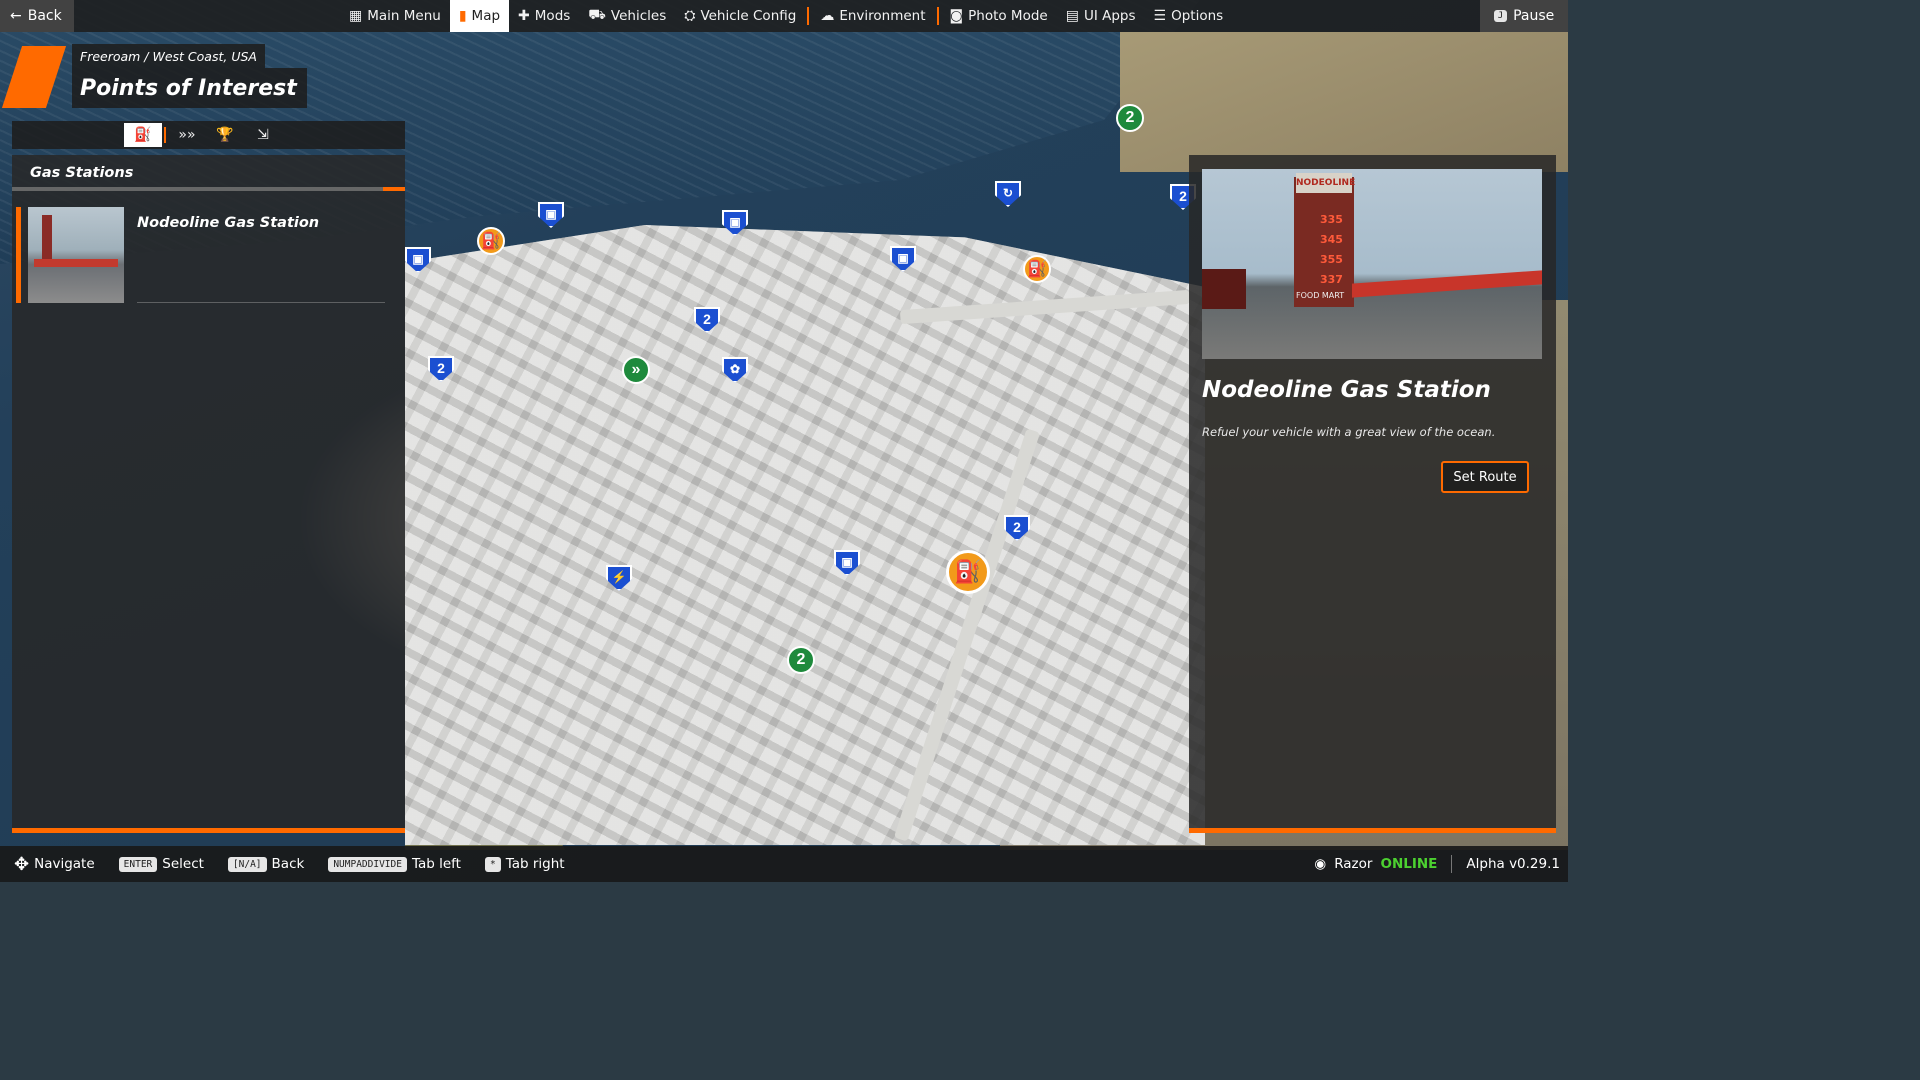 This screenshot has height=1080, width=1920. I want to click on nav-main-menu: ▦ Main Menu, so click(395, 16).